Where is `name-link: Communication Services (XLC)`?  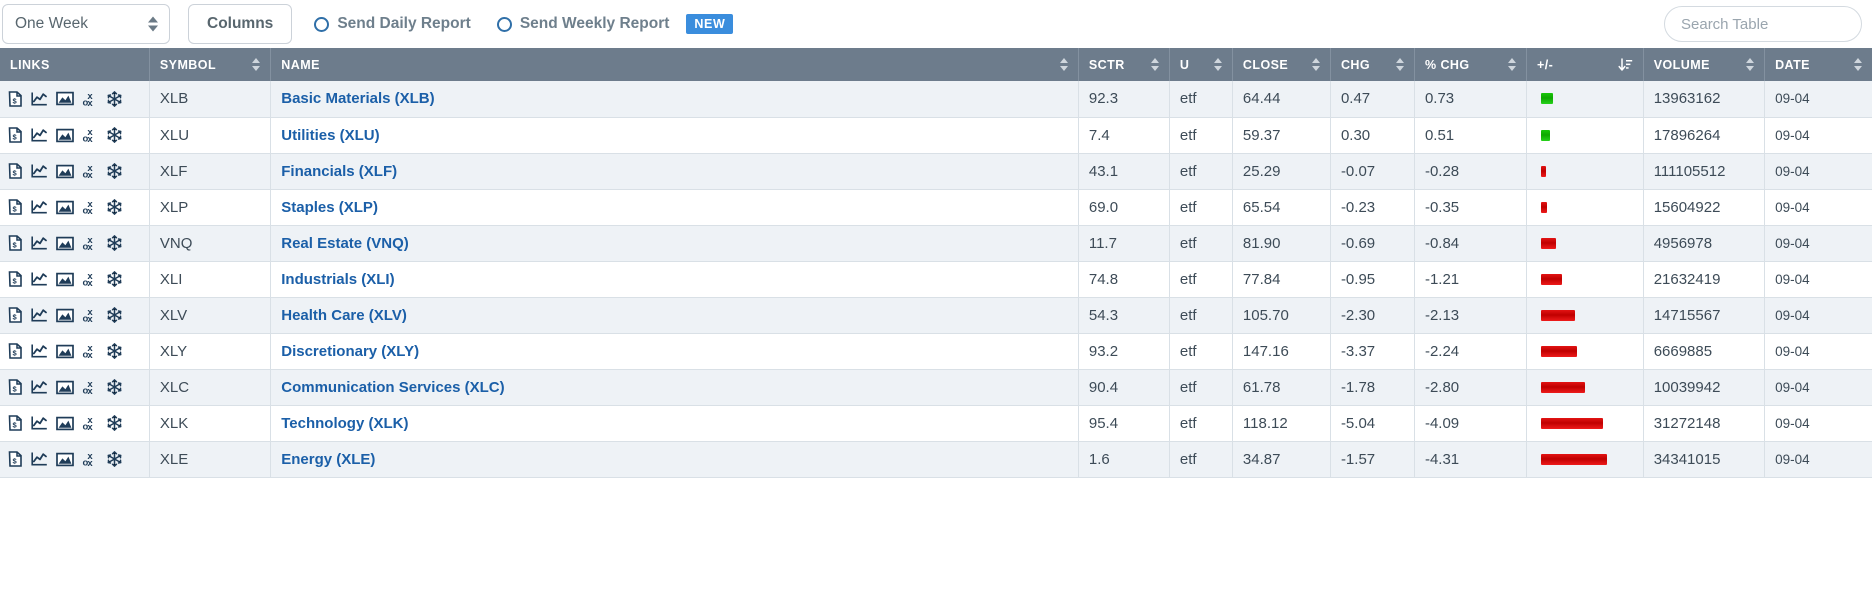
name-link: Communication Services (XLC) is located at coordinates (392, 387).